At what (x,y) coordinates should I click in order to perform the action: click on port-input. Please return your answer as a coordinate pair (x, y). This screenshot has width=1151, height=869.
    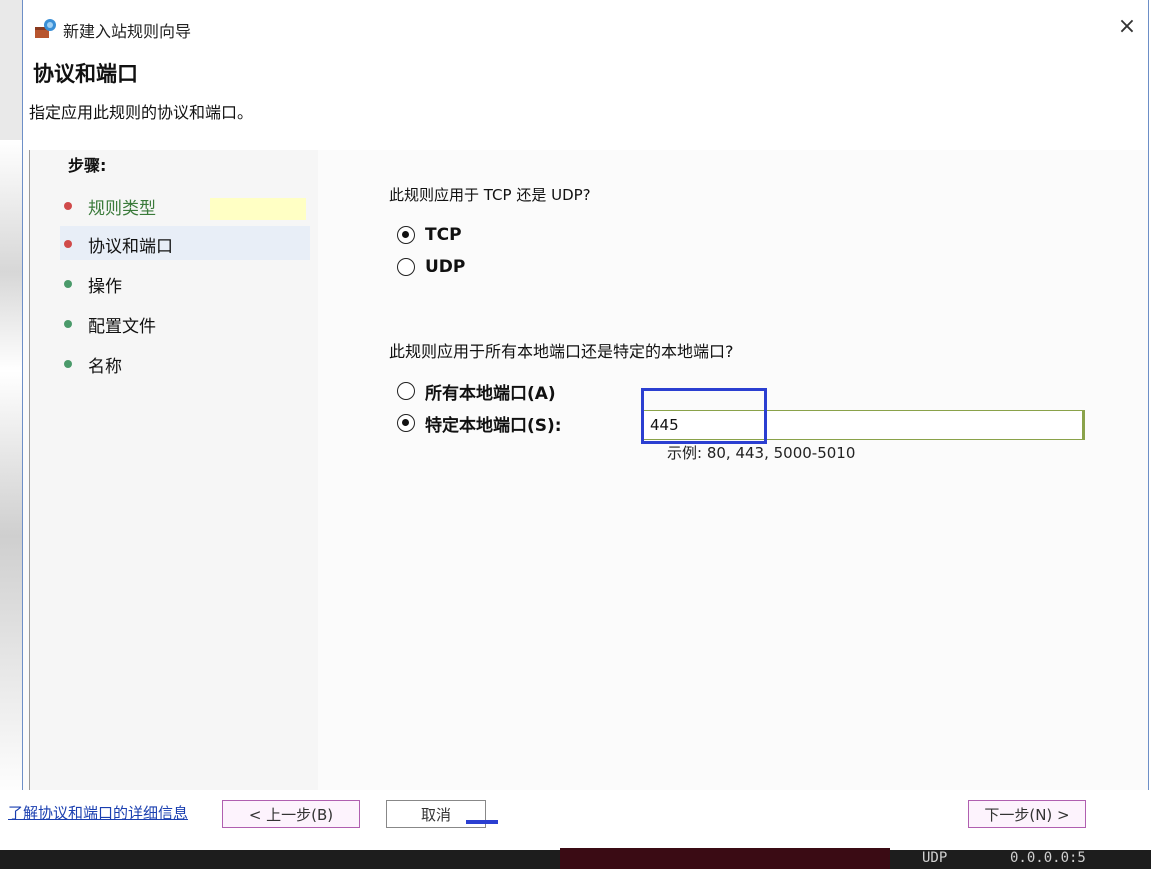
    Looking at the image, I should click on (863, 425).